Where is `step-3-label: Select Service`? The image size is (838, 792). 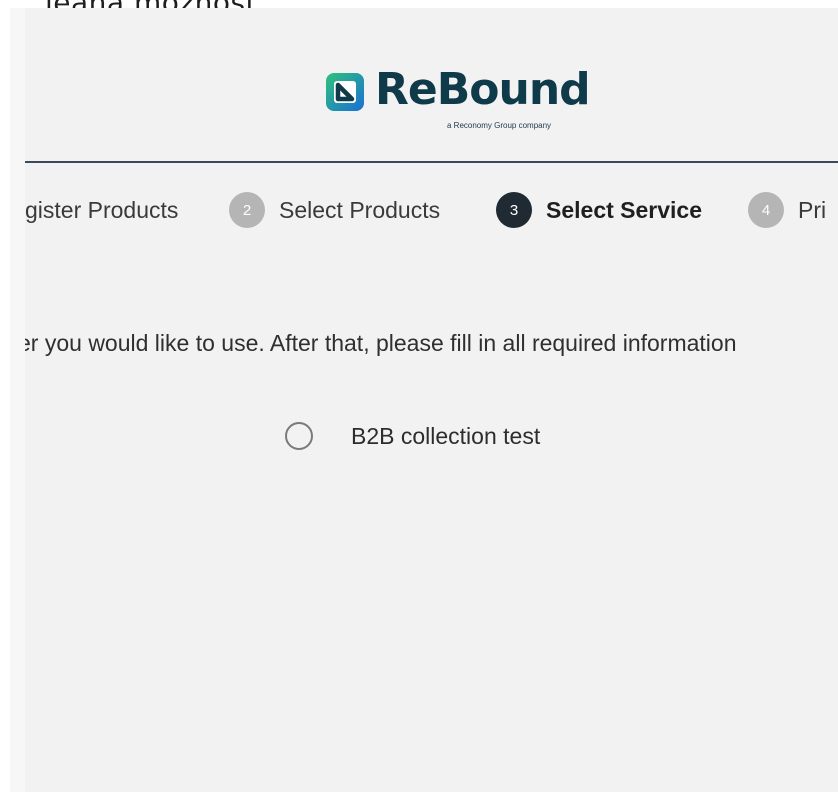
step-3-label: Select Service is located at coordinates (624, 209).